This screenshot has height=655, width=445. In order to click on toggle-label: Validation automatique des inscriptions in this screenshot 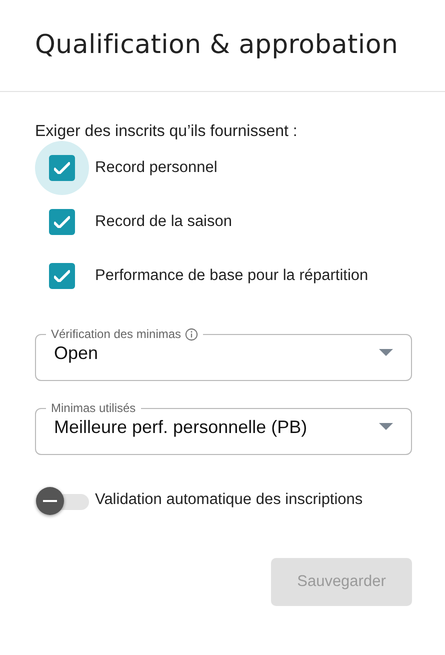, I will do `click(229, 500)`.